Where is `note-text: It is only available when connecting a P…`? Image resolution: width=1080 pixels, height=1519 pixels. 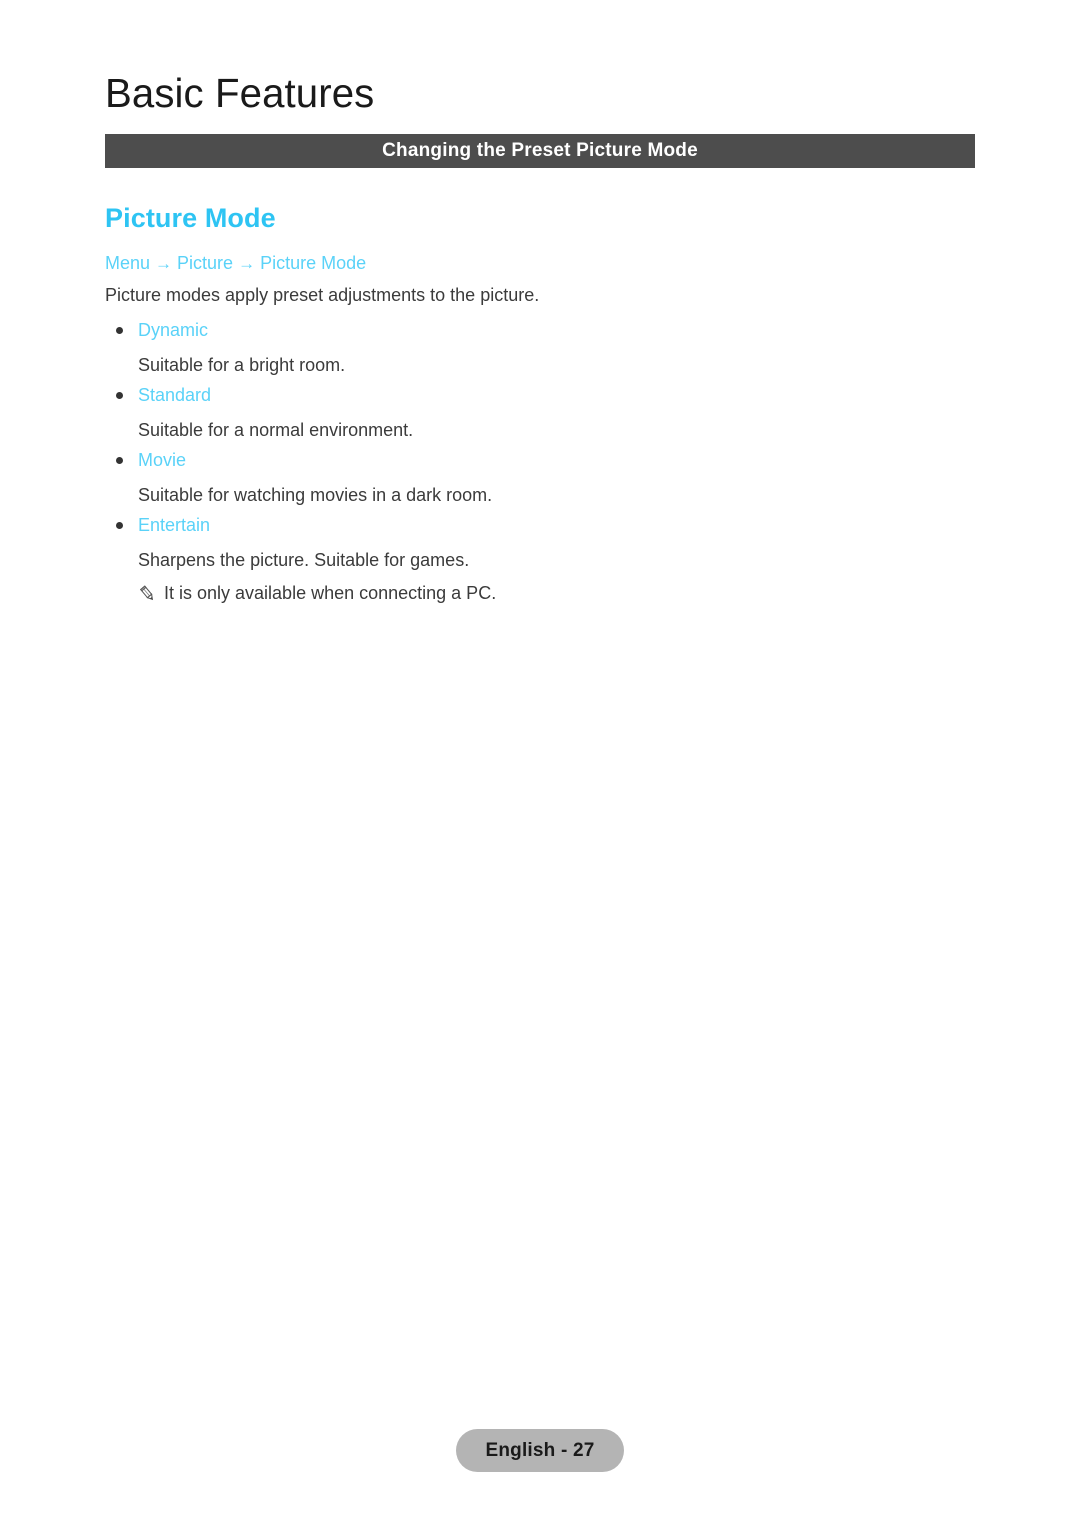
note-text: It is only available when connecting a P… is located at coordinates (330, 593).